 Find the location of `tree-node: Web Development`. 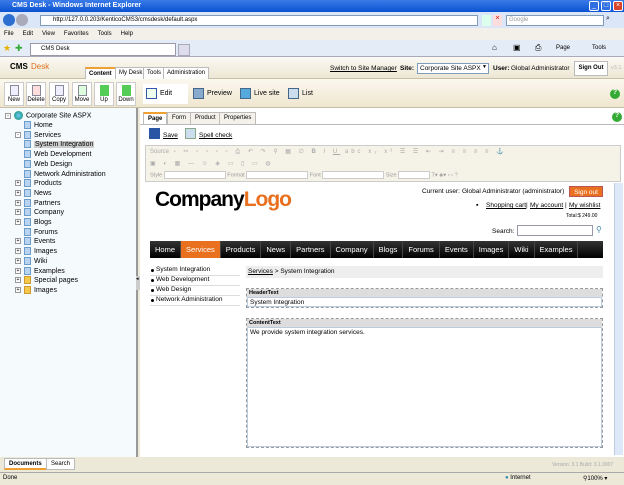

tree-node: Web Development is located at coordinates (57, 154).